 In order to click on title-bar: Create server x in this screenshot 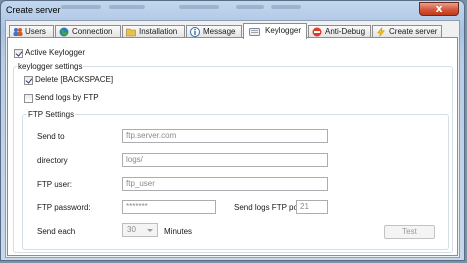, I will do `click(232, 10)`.